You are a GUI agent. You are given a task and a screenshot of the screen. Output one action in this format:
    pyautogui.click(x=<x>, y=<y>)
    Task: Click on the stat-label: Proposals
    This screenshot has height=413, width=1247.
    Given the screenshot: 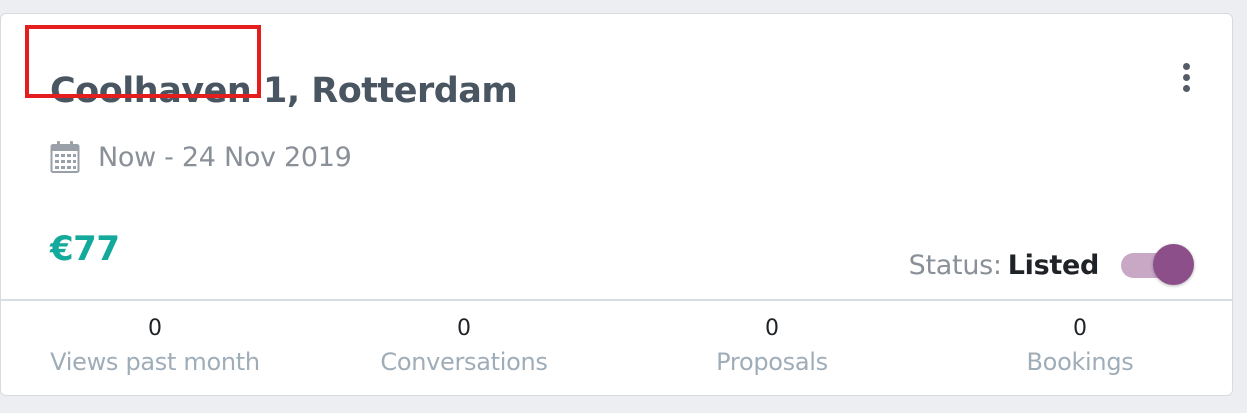 What is the action you would take?
    pyautogui.click(x=772, y=362)
    